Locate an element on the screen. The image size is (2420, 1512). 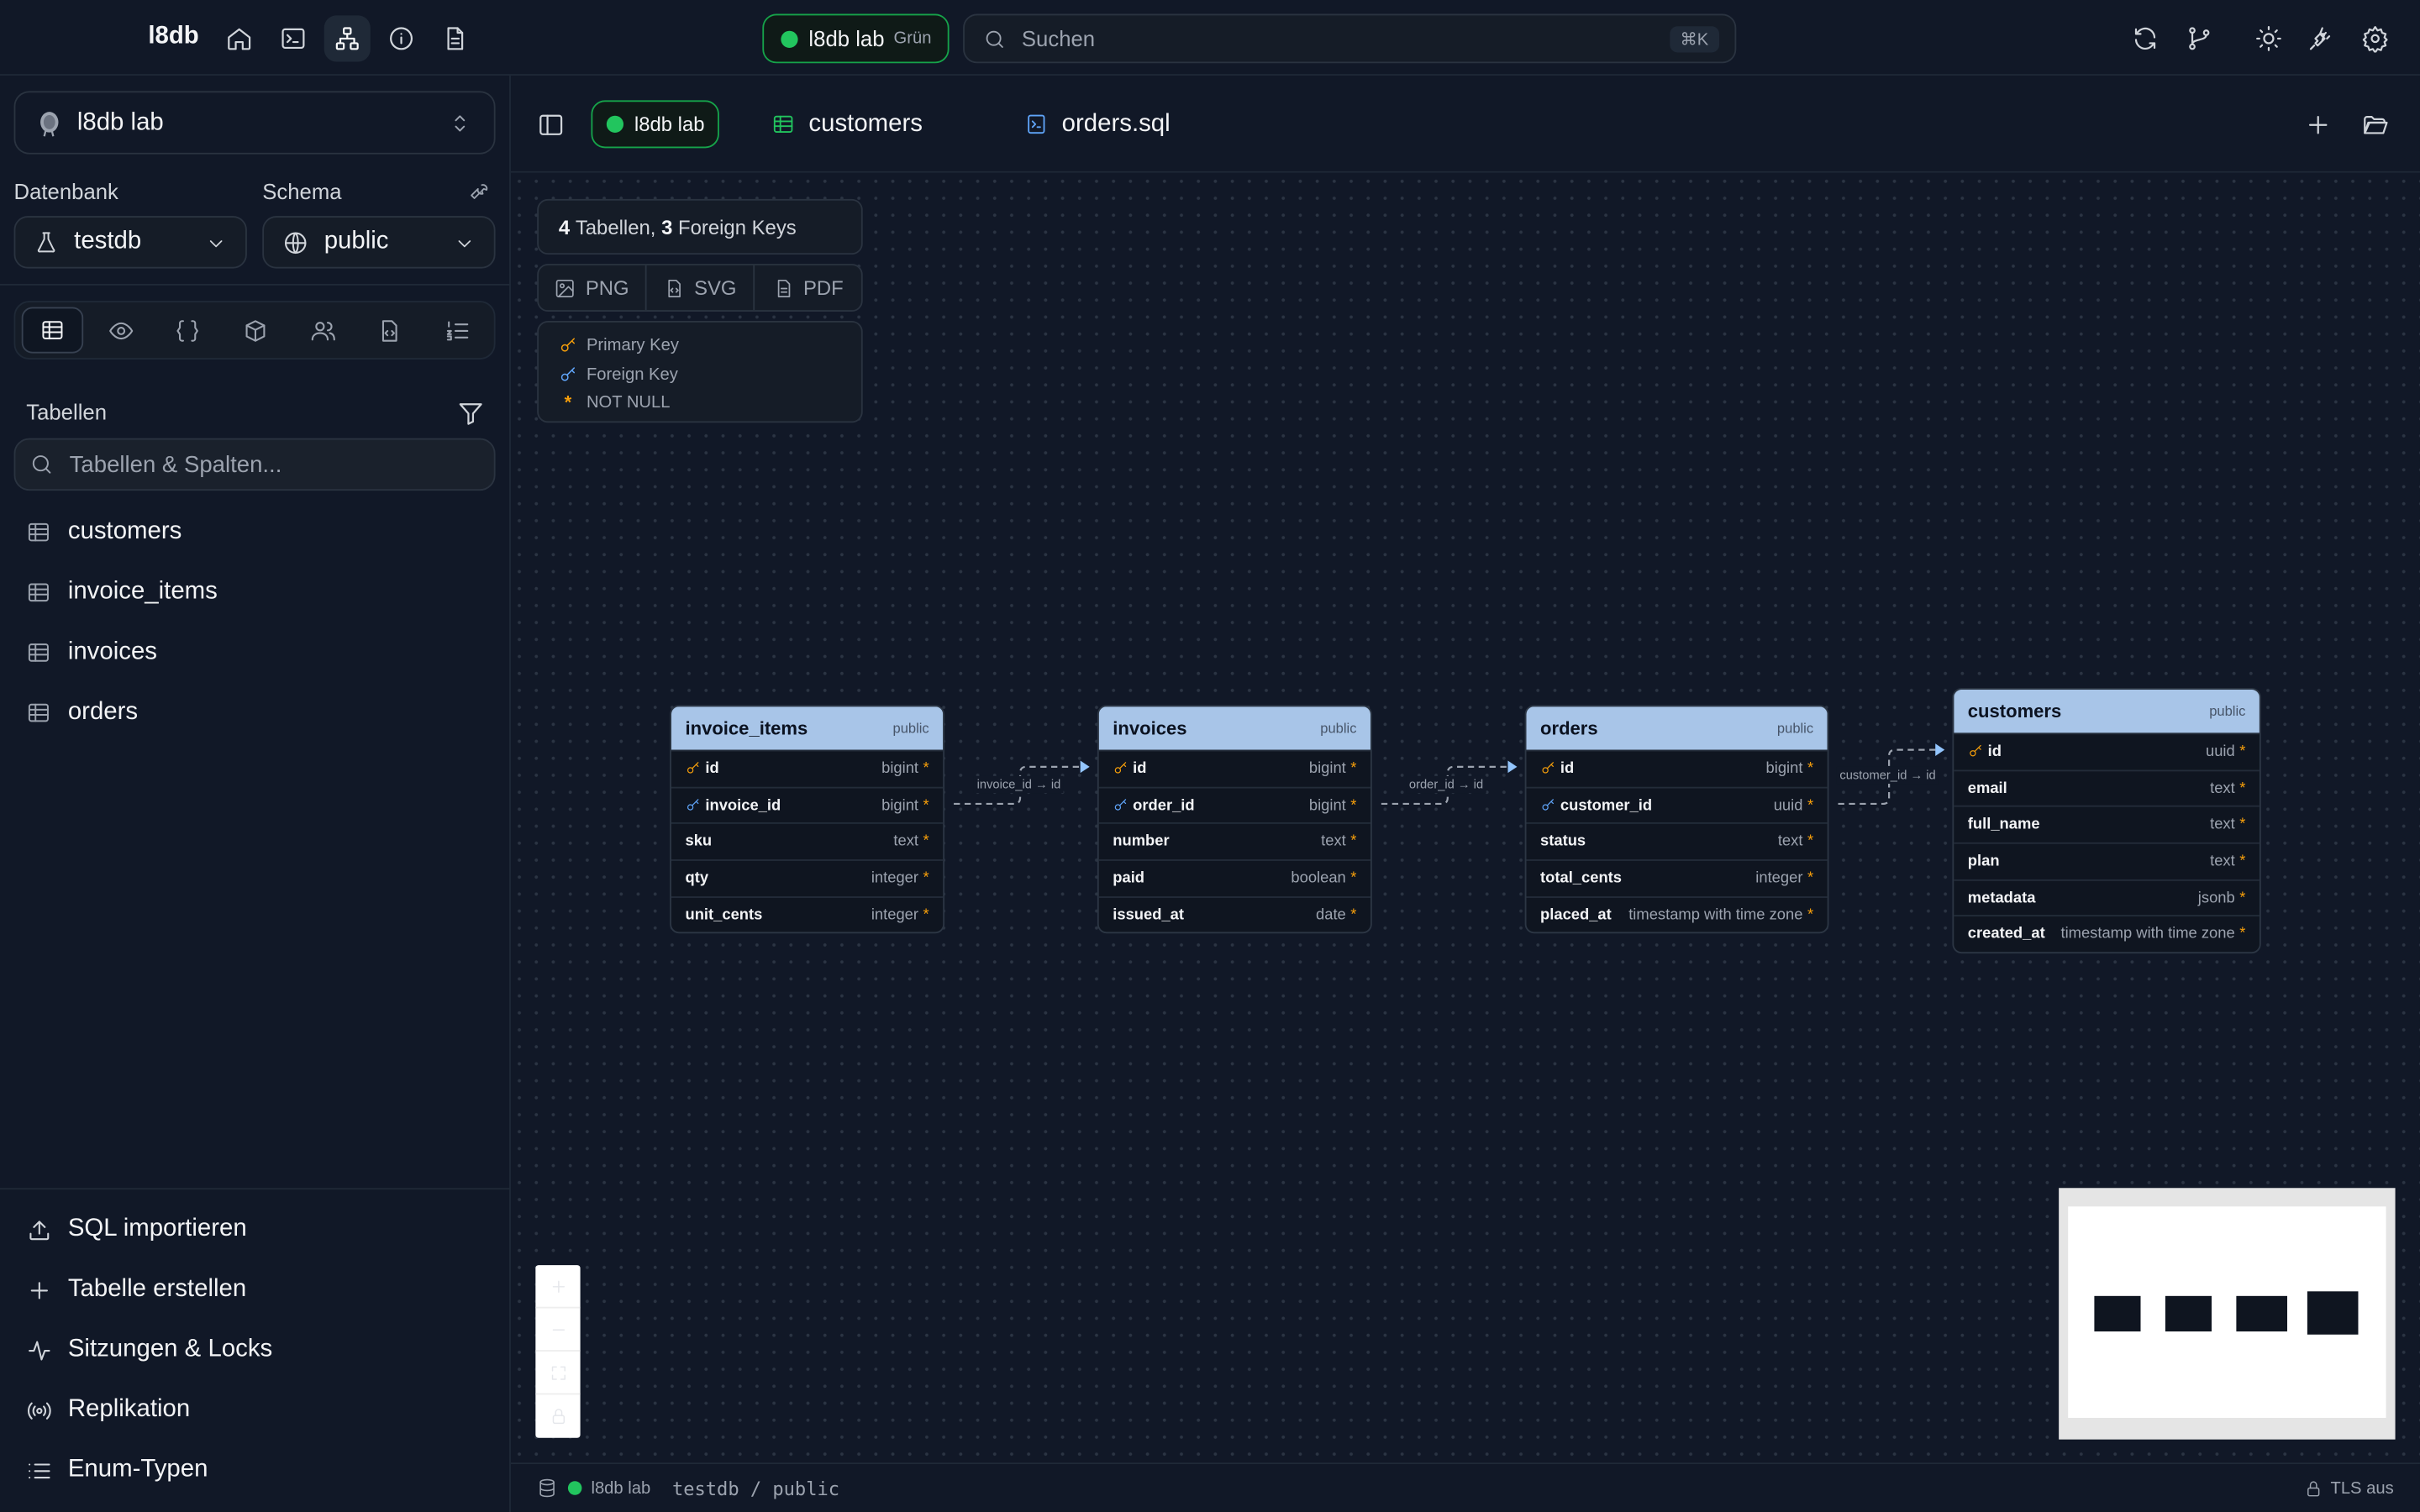
terminal-button is located at coordinates (293, 38).